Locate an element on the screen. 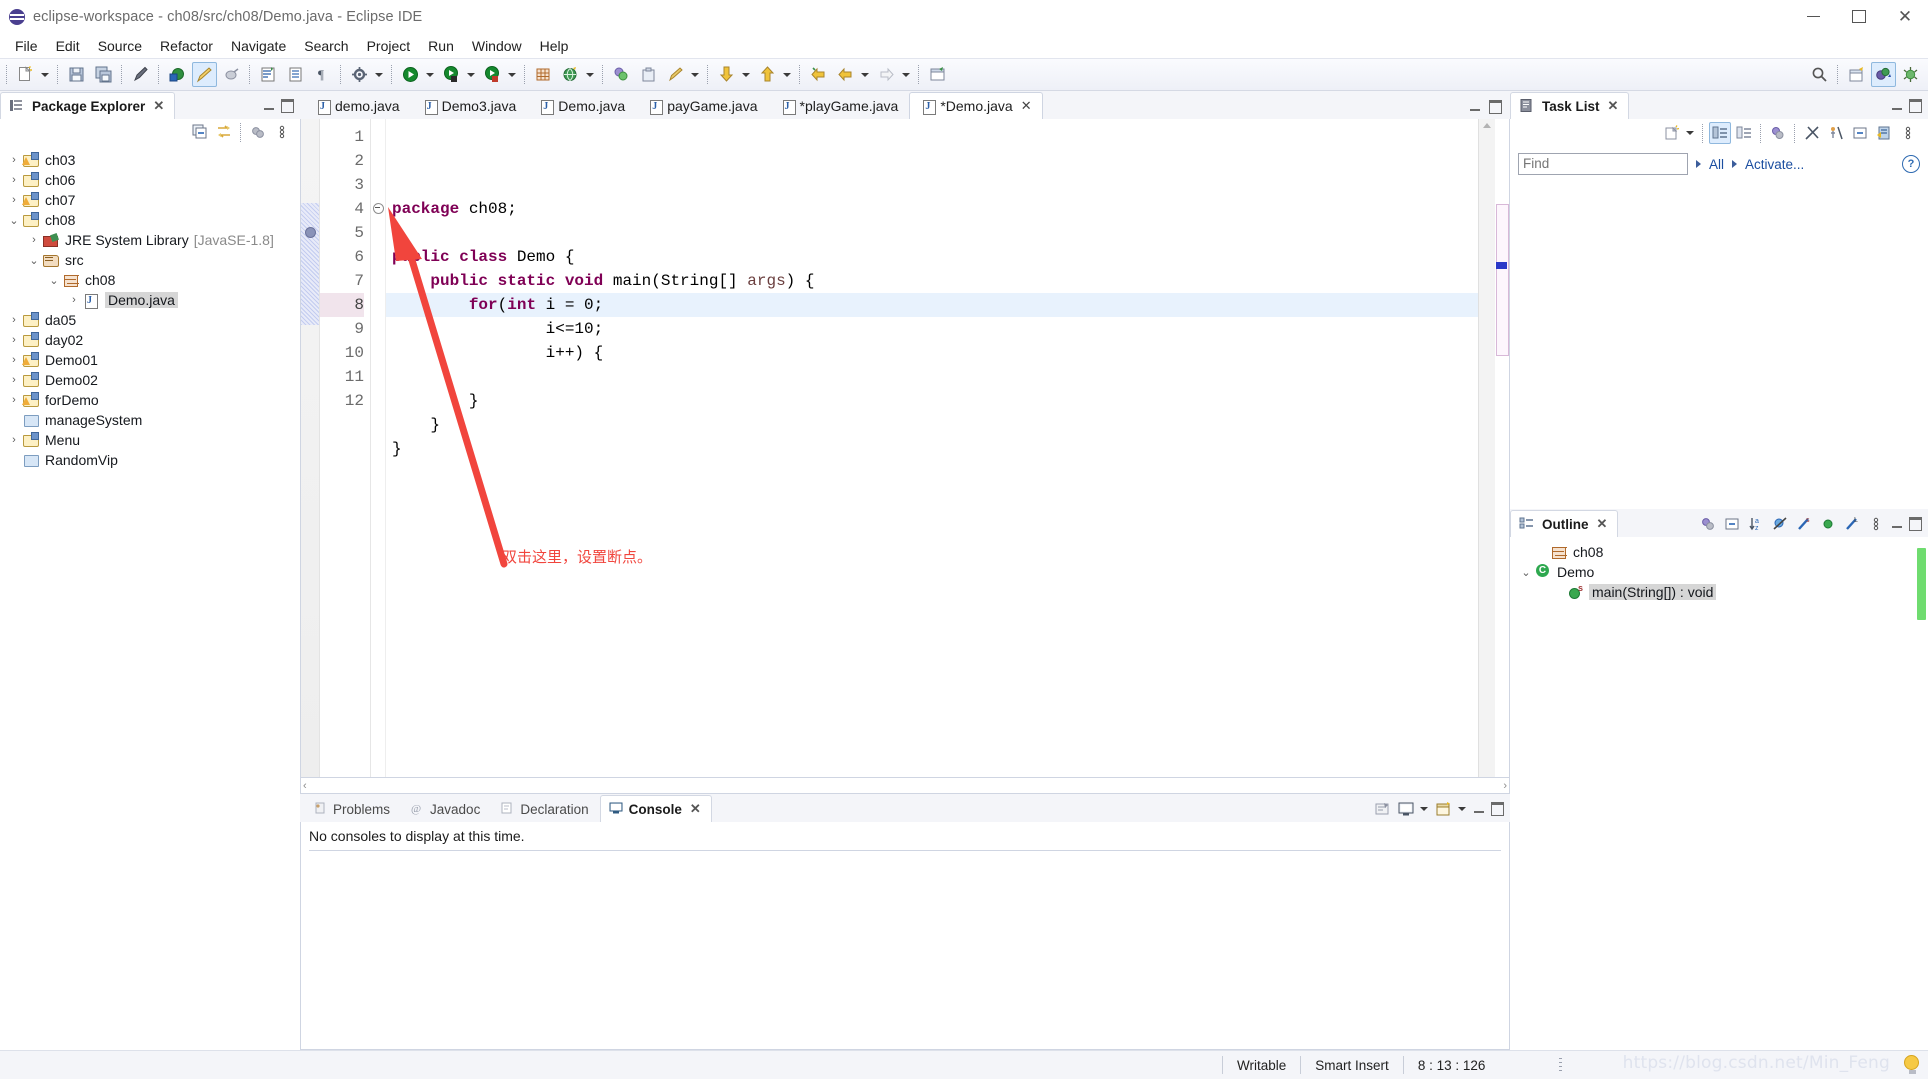 The height and width of the screenshot is (1079, 1928). link-with-editor-icon is located at coordinates (224, 132).